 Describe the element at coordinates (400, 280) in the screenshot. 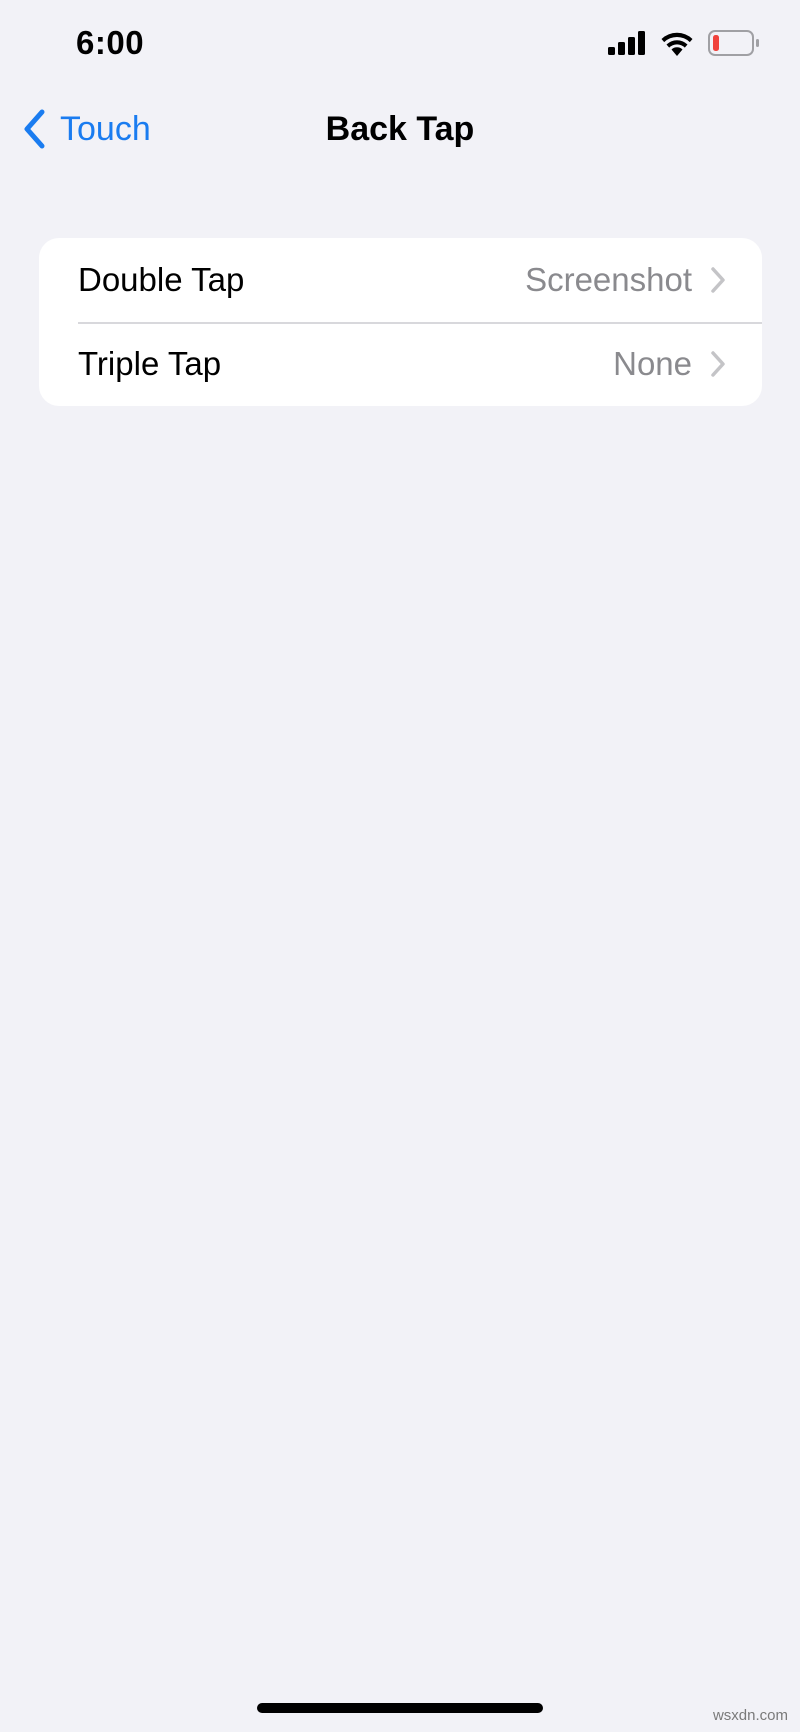

I see `double-tap-row: Double Tap Screenshot` at that location.